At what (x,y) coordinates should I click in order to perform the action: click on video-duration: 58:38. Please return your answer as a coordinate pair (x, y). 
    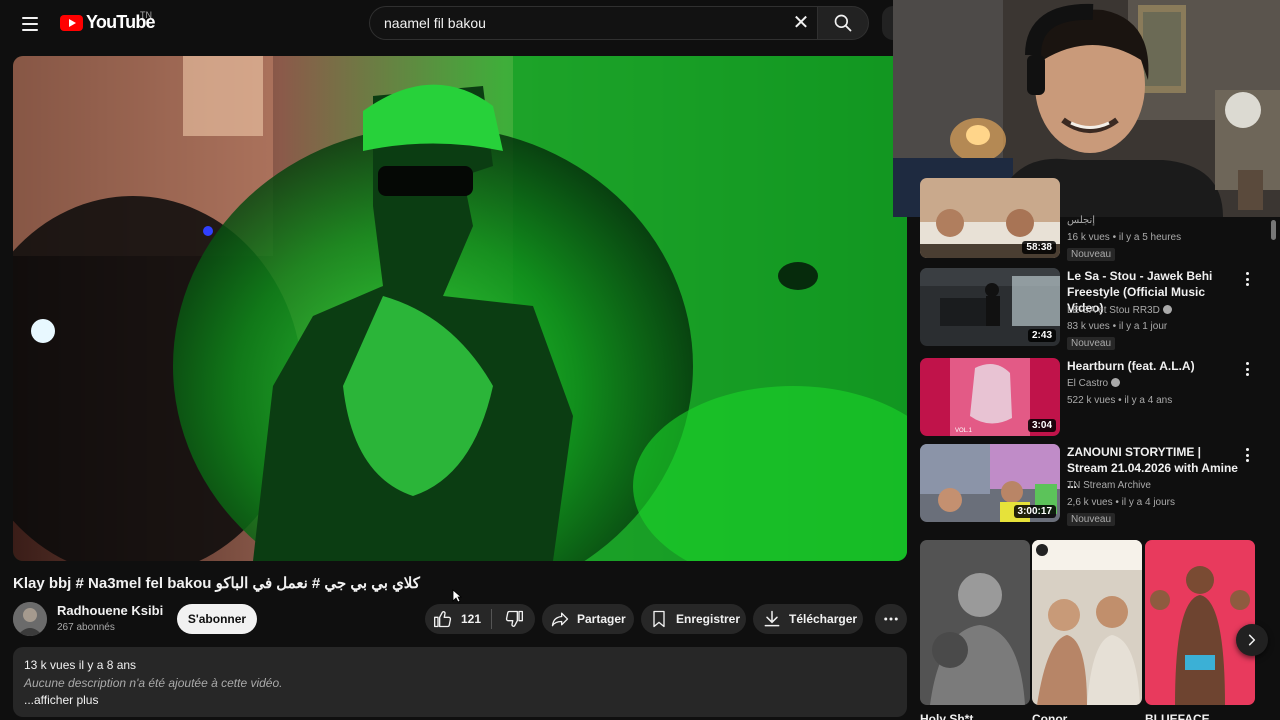
    Looking at the image, I should click on (1039, 247).